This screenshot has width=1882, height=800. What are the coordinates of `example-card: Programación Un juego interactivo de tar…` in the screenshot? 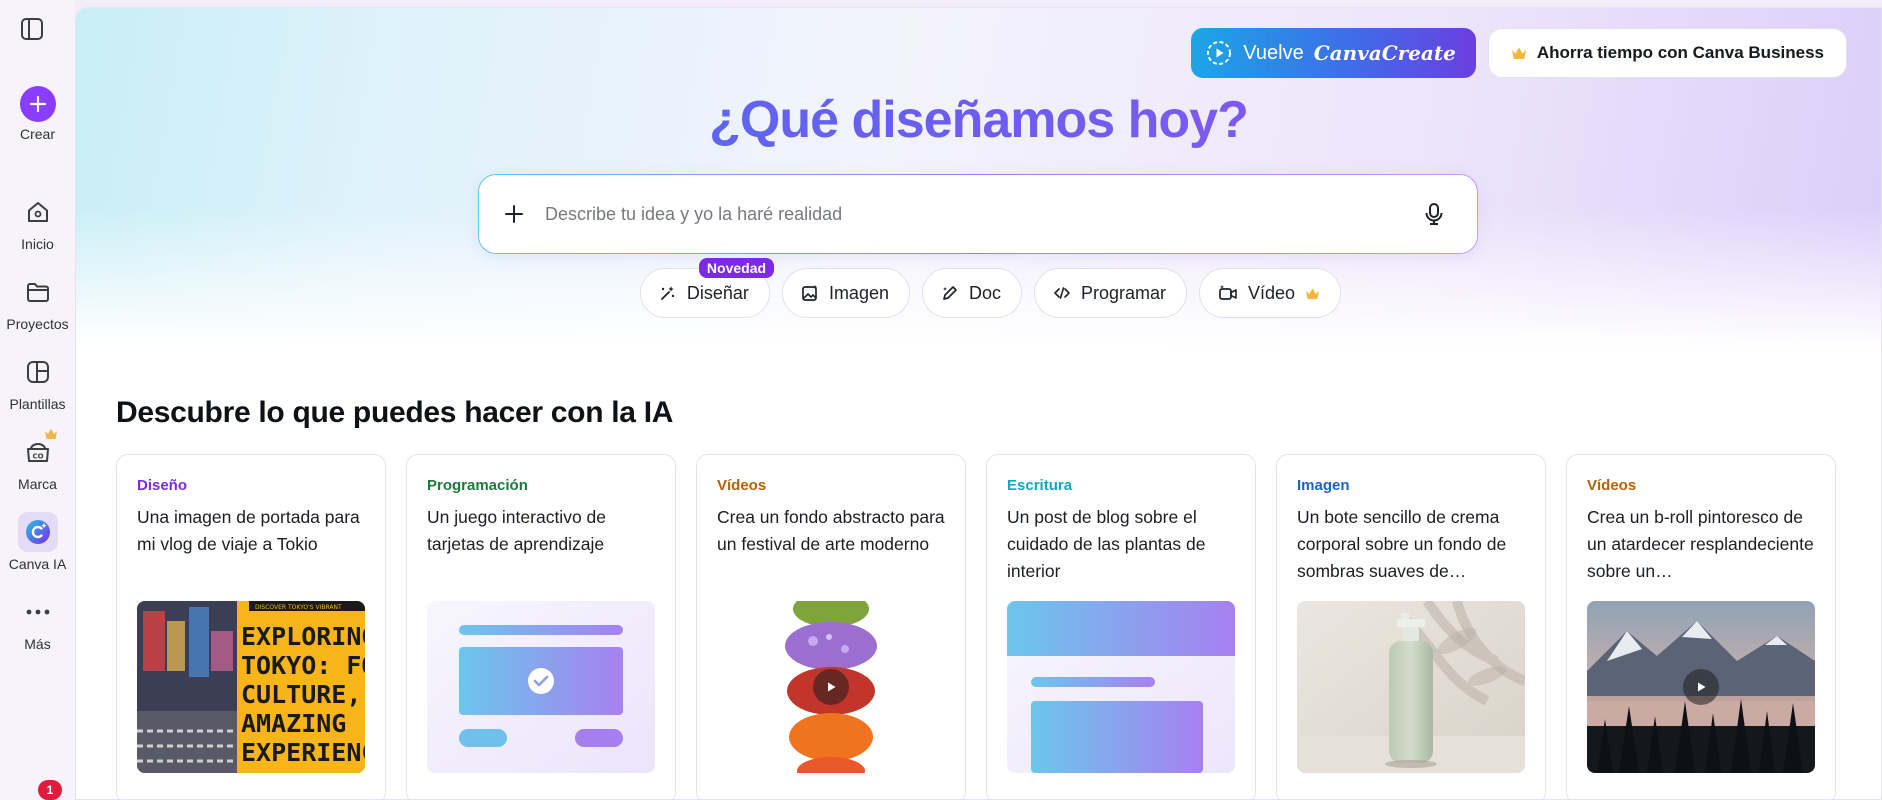 It's located at (541, 626).